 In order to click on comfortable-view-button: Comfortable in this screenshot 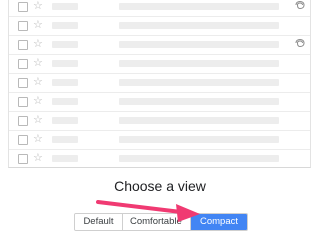, I will do `click(157, 222)`.